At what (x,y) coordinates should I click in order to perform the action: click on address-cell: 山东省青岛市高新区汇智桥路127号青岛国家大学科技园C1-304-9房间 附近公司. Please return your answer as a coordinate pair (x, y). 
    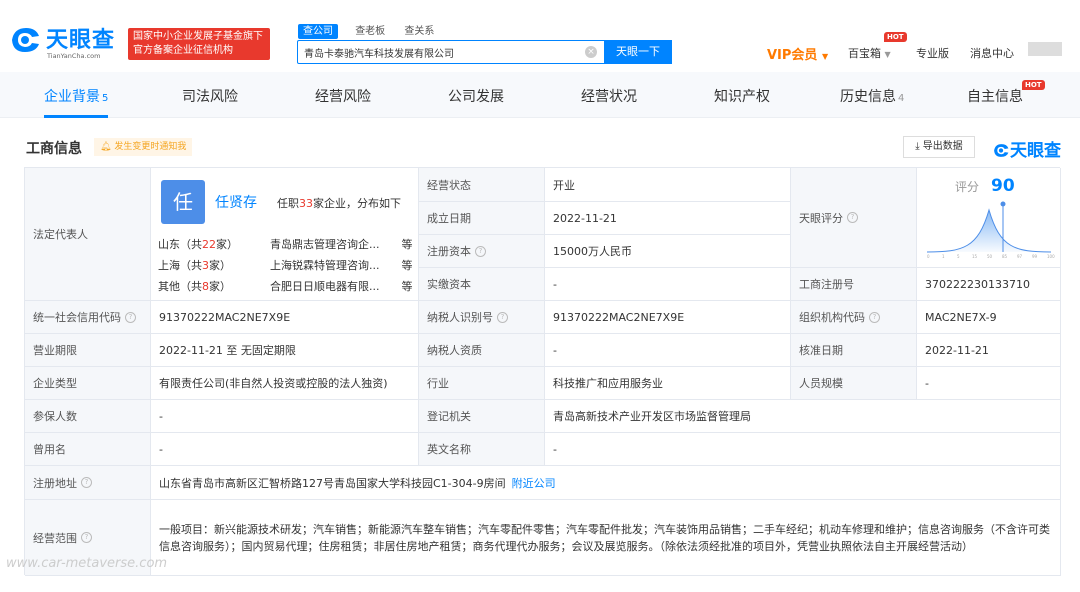
    Looking at the image, I should click on (606, 483).